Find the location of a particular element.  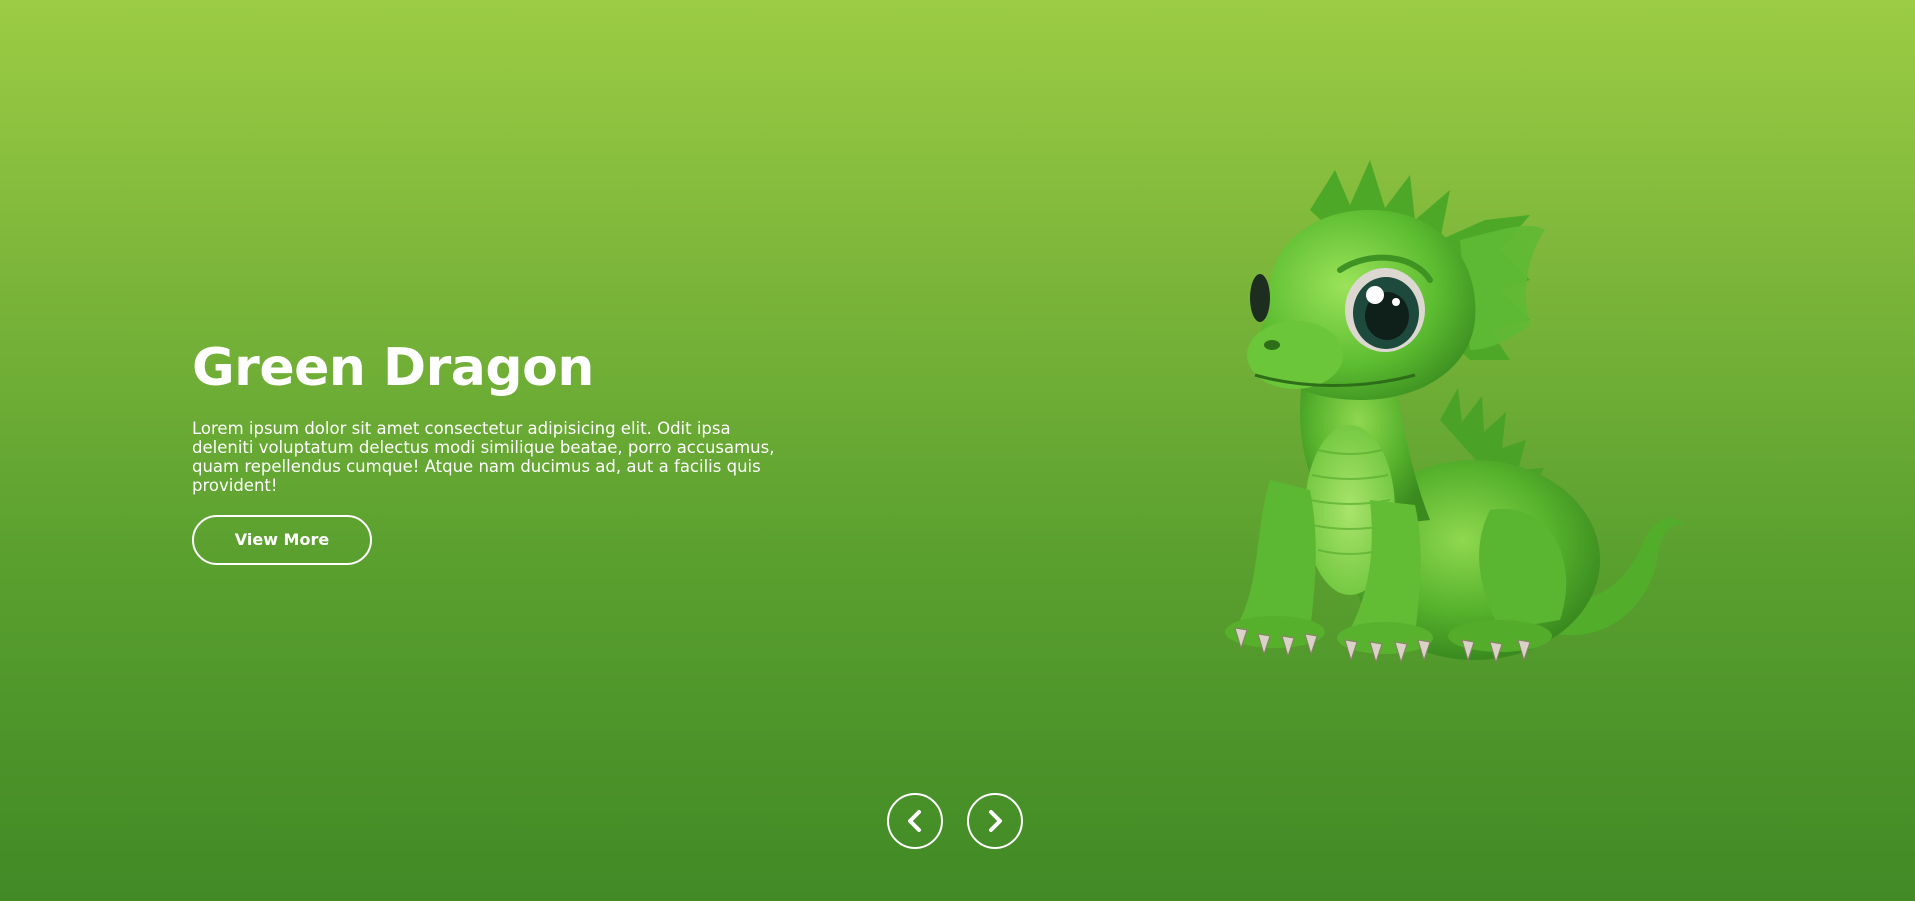

slide-title: Green Dragon is located at coordinates (393, 368).